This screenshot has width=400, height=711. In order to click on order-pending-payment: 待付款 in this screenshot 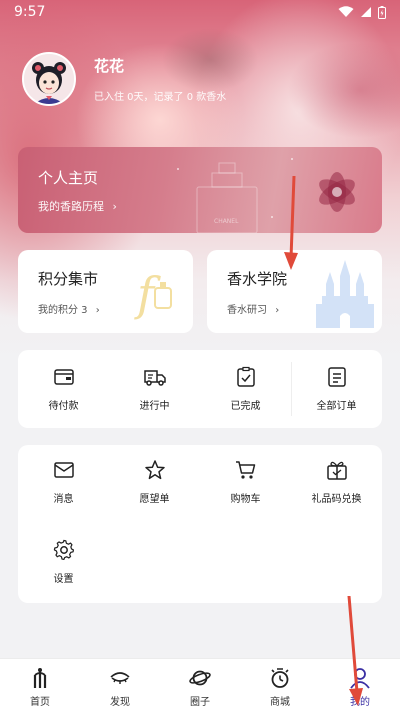, I will do `click(63, 389)`.